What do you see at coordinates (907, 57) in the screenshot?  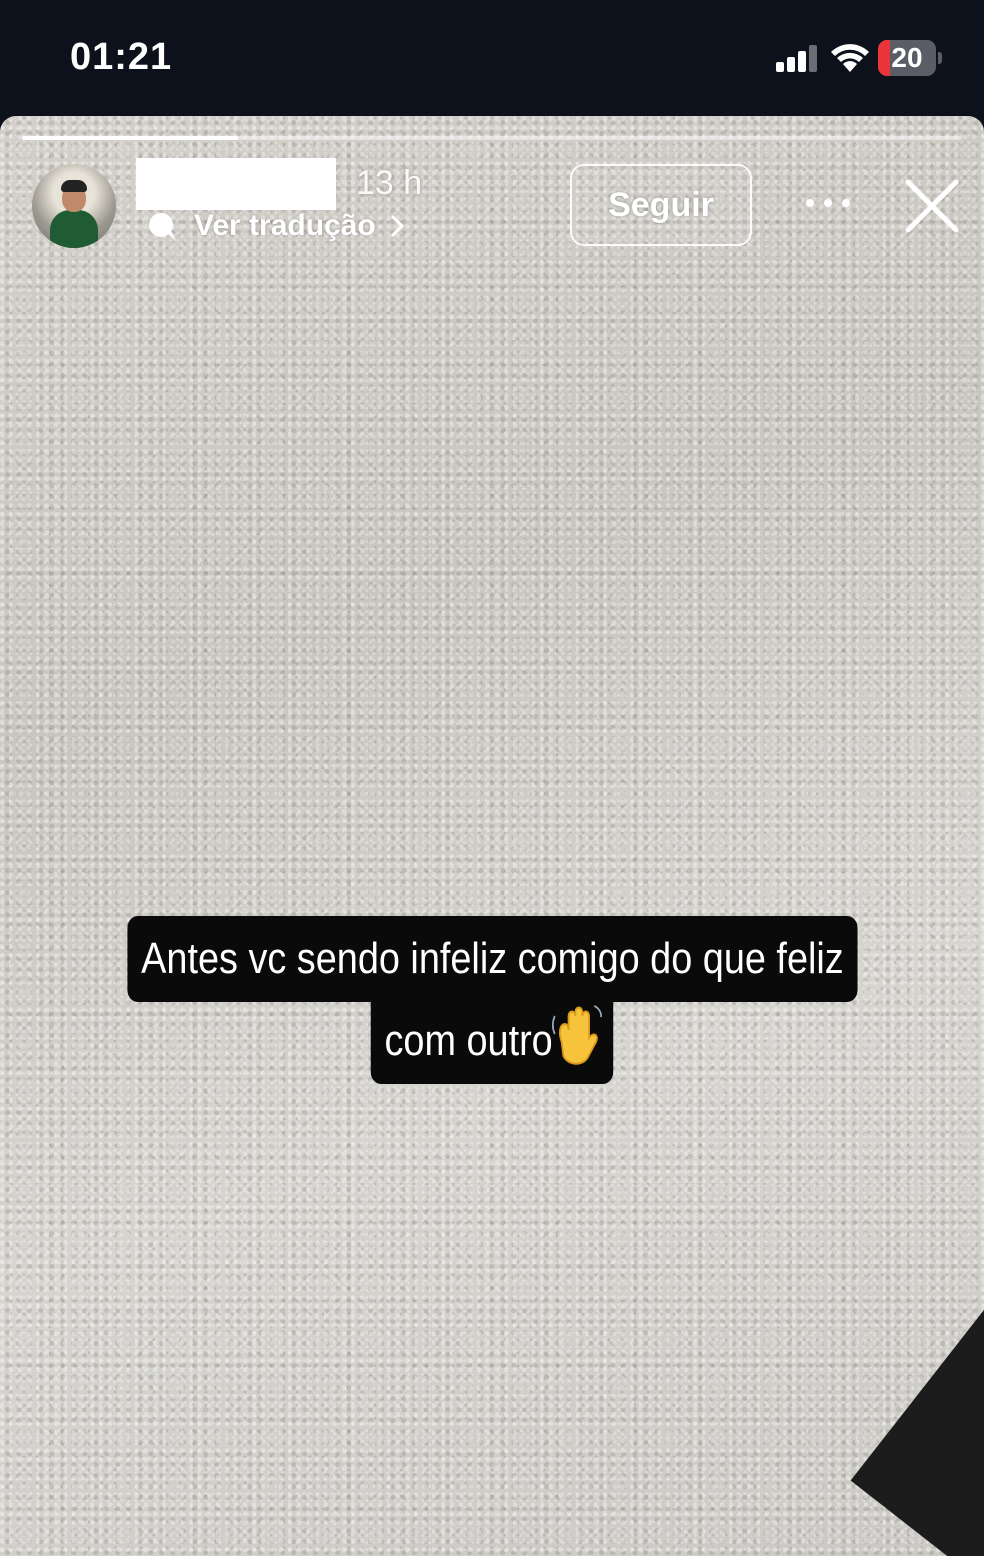 I see `battery-percentage: 20` at bounding box center [907, 57].